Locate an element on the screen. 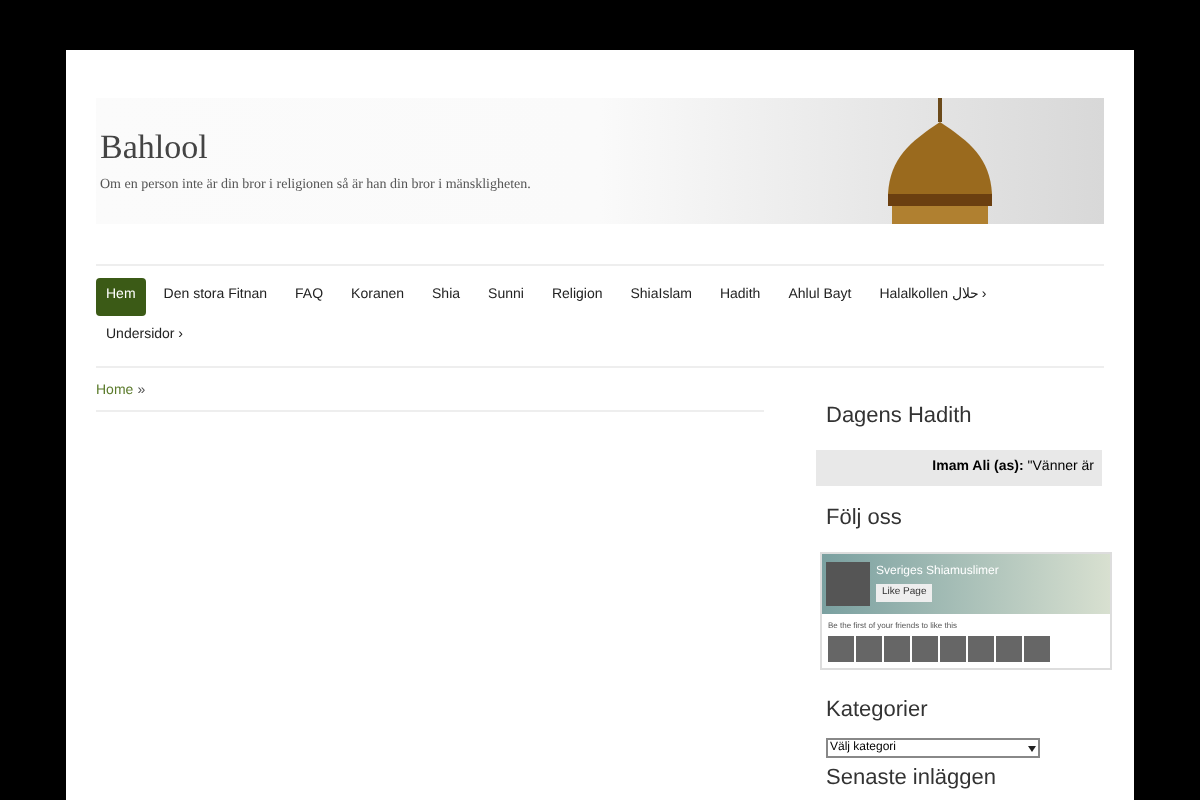 This screenshot has width=1200, height=800. page-avatar is located at coordinates (848, 583).